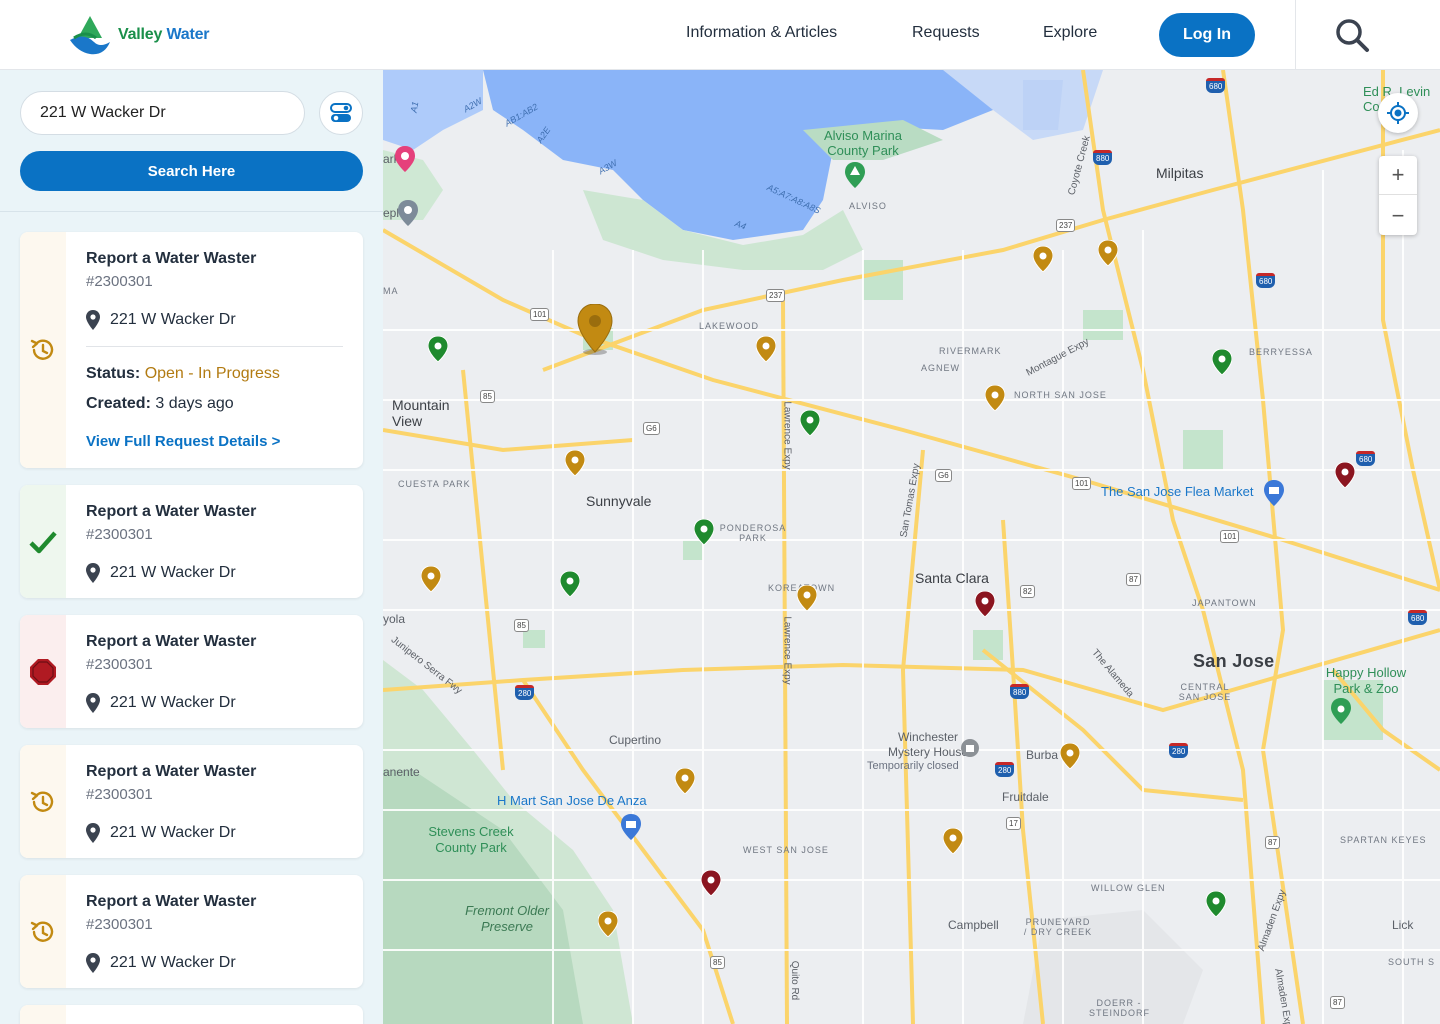  Describe the element at coordinates (1133, 579) in the screenshot. I see `shield-87: 87` at that location.